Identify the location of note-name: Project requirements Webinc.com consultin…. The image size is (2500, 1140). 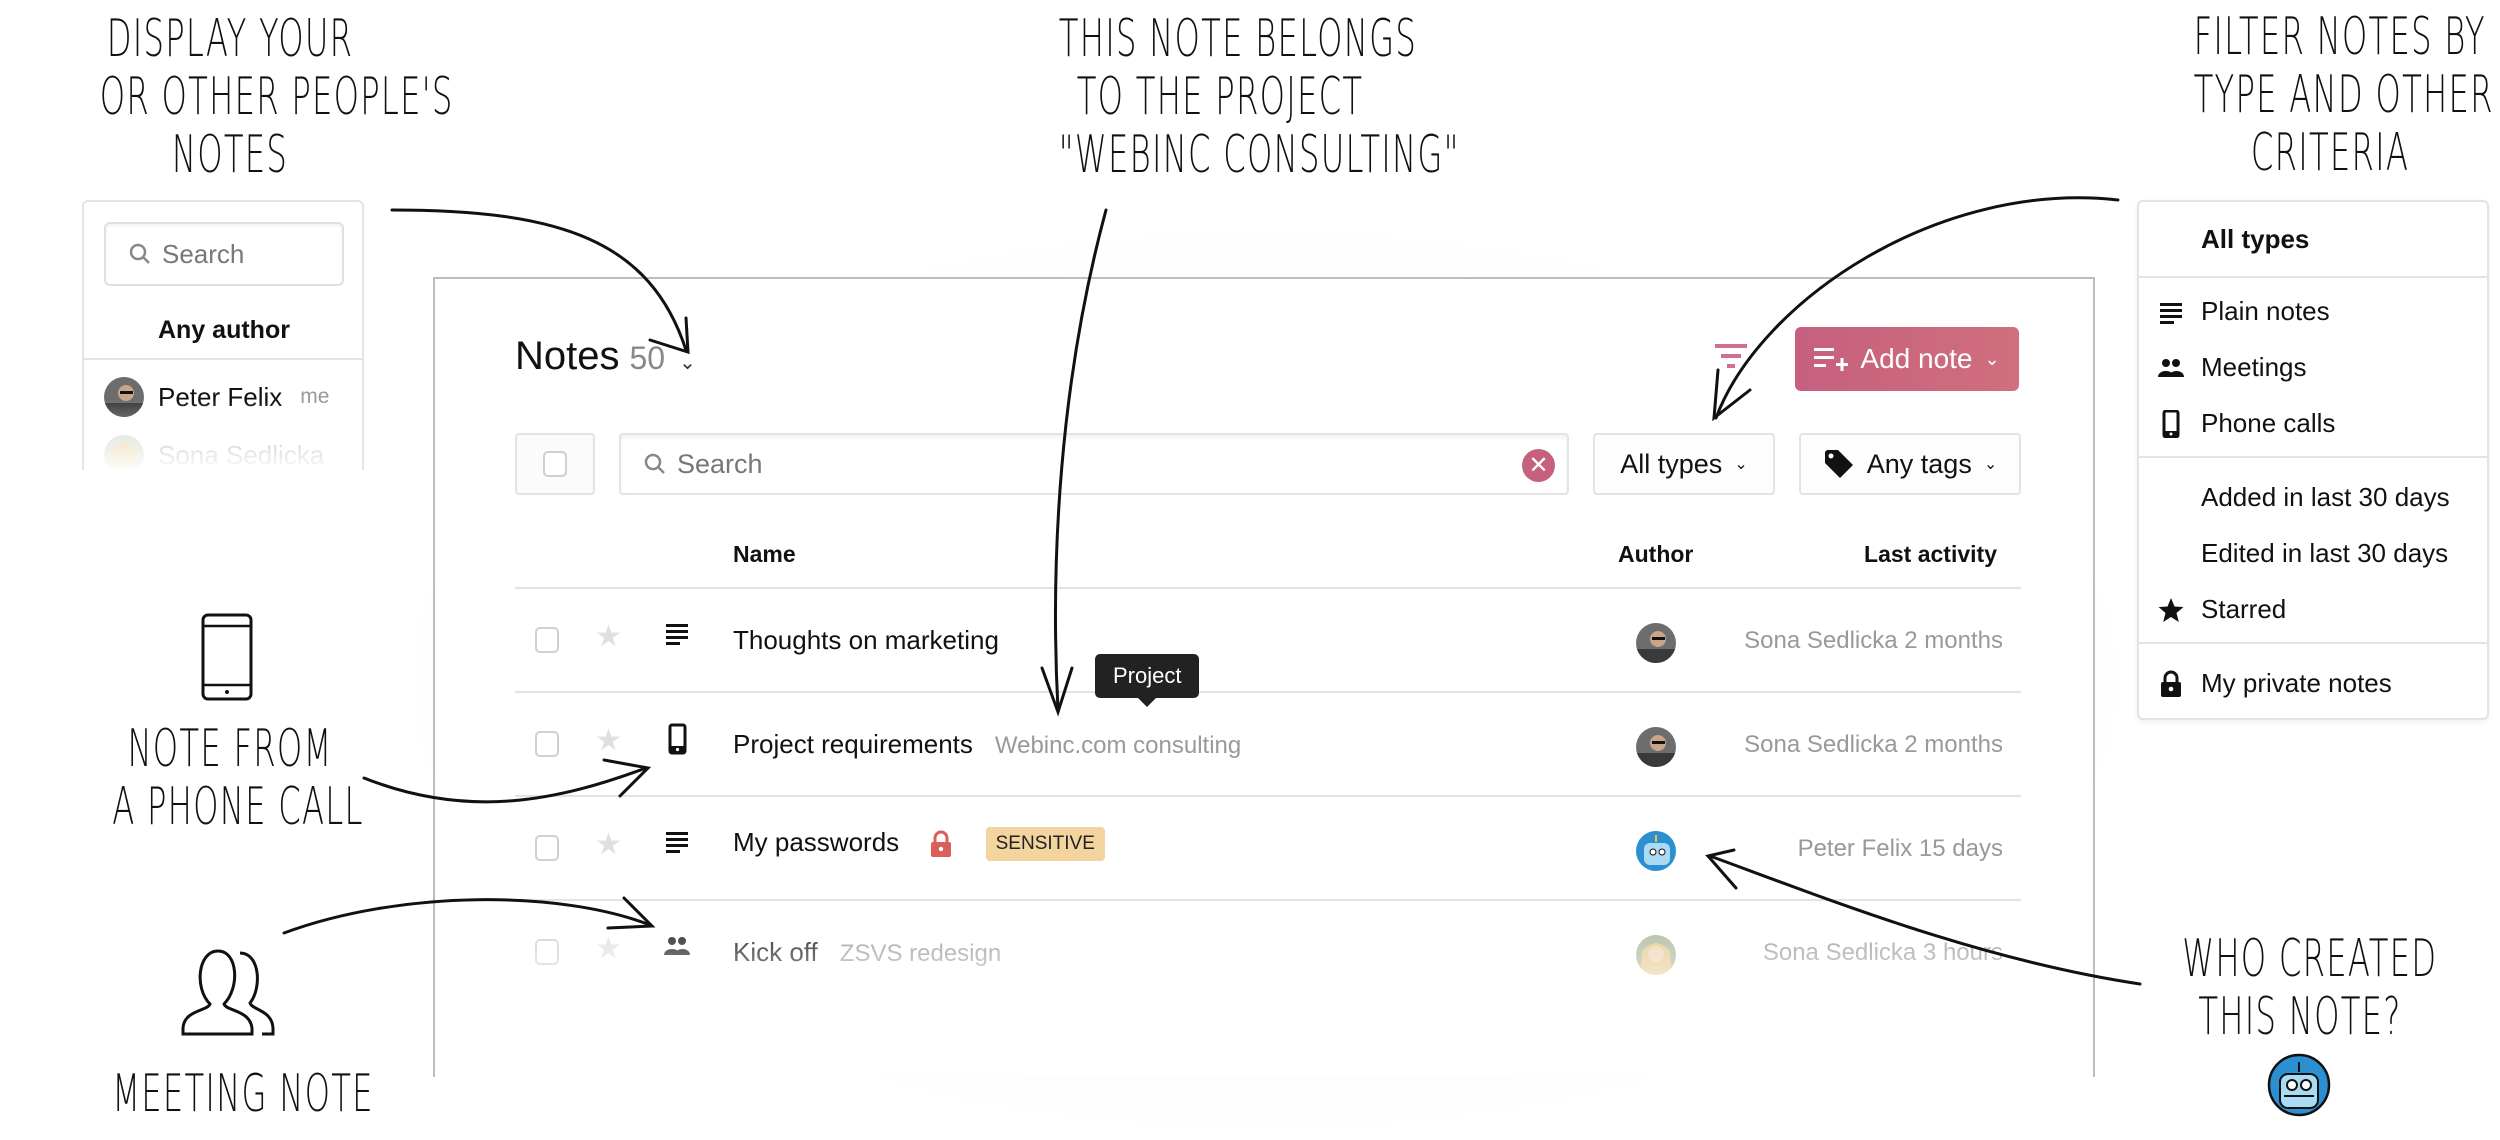
(987, 744).